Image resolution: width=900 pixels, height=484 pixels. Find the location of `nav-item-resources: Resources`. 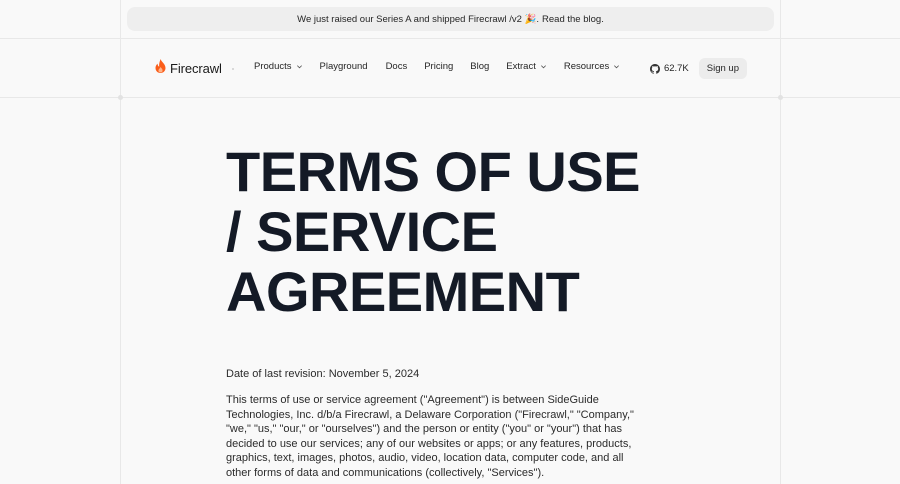

nav-item-resources: Resources is located at coordinates (592, 66).